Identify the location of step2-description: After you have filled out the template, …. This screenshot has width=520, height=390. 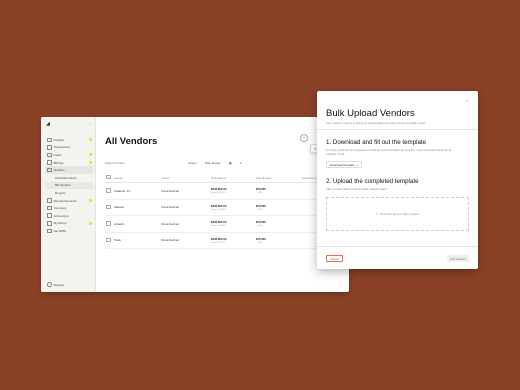
(357, 189).